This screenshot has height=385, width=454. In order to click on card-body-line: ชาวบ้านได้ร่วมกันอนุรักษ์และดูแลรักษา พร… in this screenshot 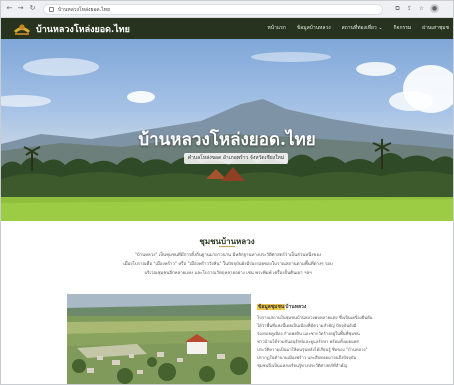, I will do `click(308, 341)`.